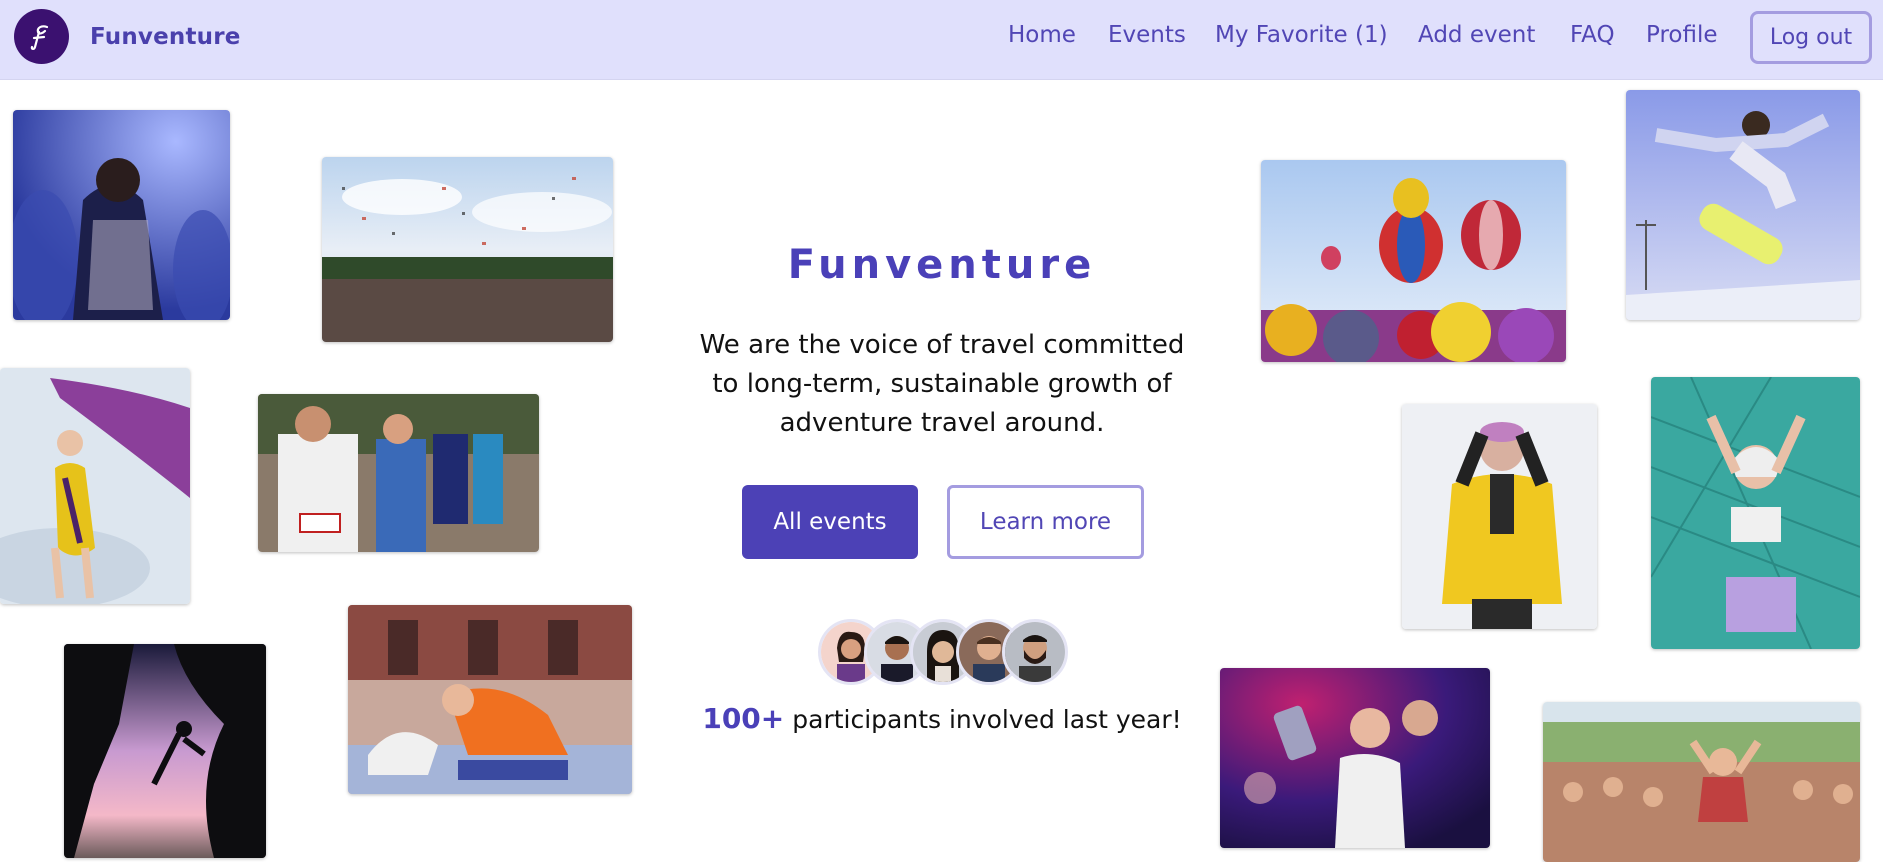 Image resolution: width=1883 pixels, height=862 pixels. What do you see at coordinates (165, 37) in the screenshot?
I see `brand-name: Funventure` at bounding box center [165, 37].